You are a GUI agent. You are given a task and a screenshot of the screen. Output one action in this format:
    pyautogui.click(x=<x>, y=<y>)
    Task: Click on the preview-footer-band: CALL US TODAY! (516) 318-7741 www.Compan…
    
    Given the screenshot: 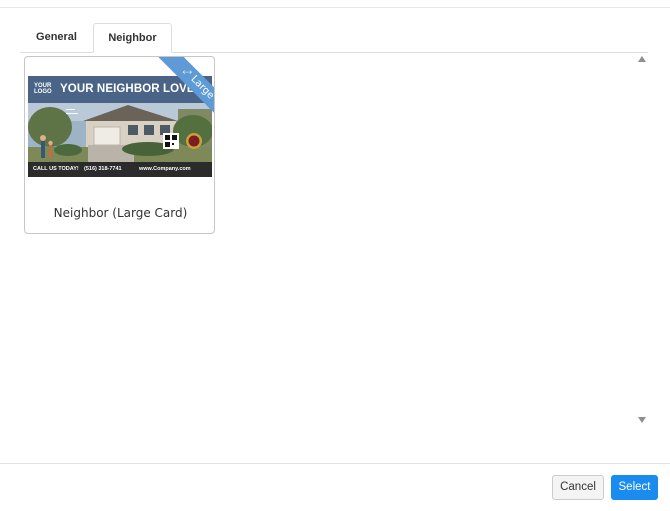 What is the action you would take?
    pyautogui.click(x=120, y=169)
    